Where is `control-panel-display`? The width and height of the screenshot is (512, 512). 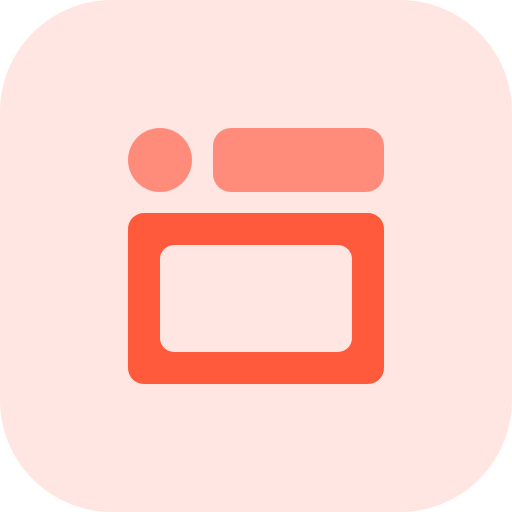
control-panel-display is located at coordinates (298, 160).